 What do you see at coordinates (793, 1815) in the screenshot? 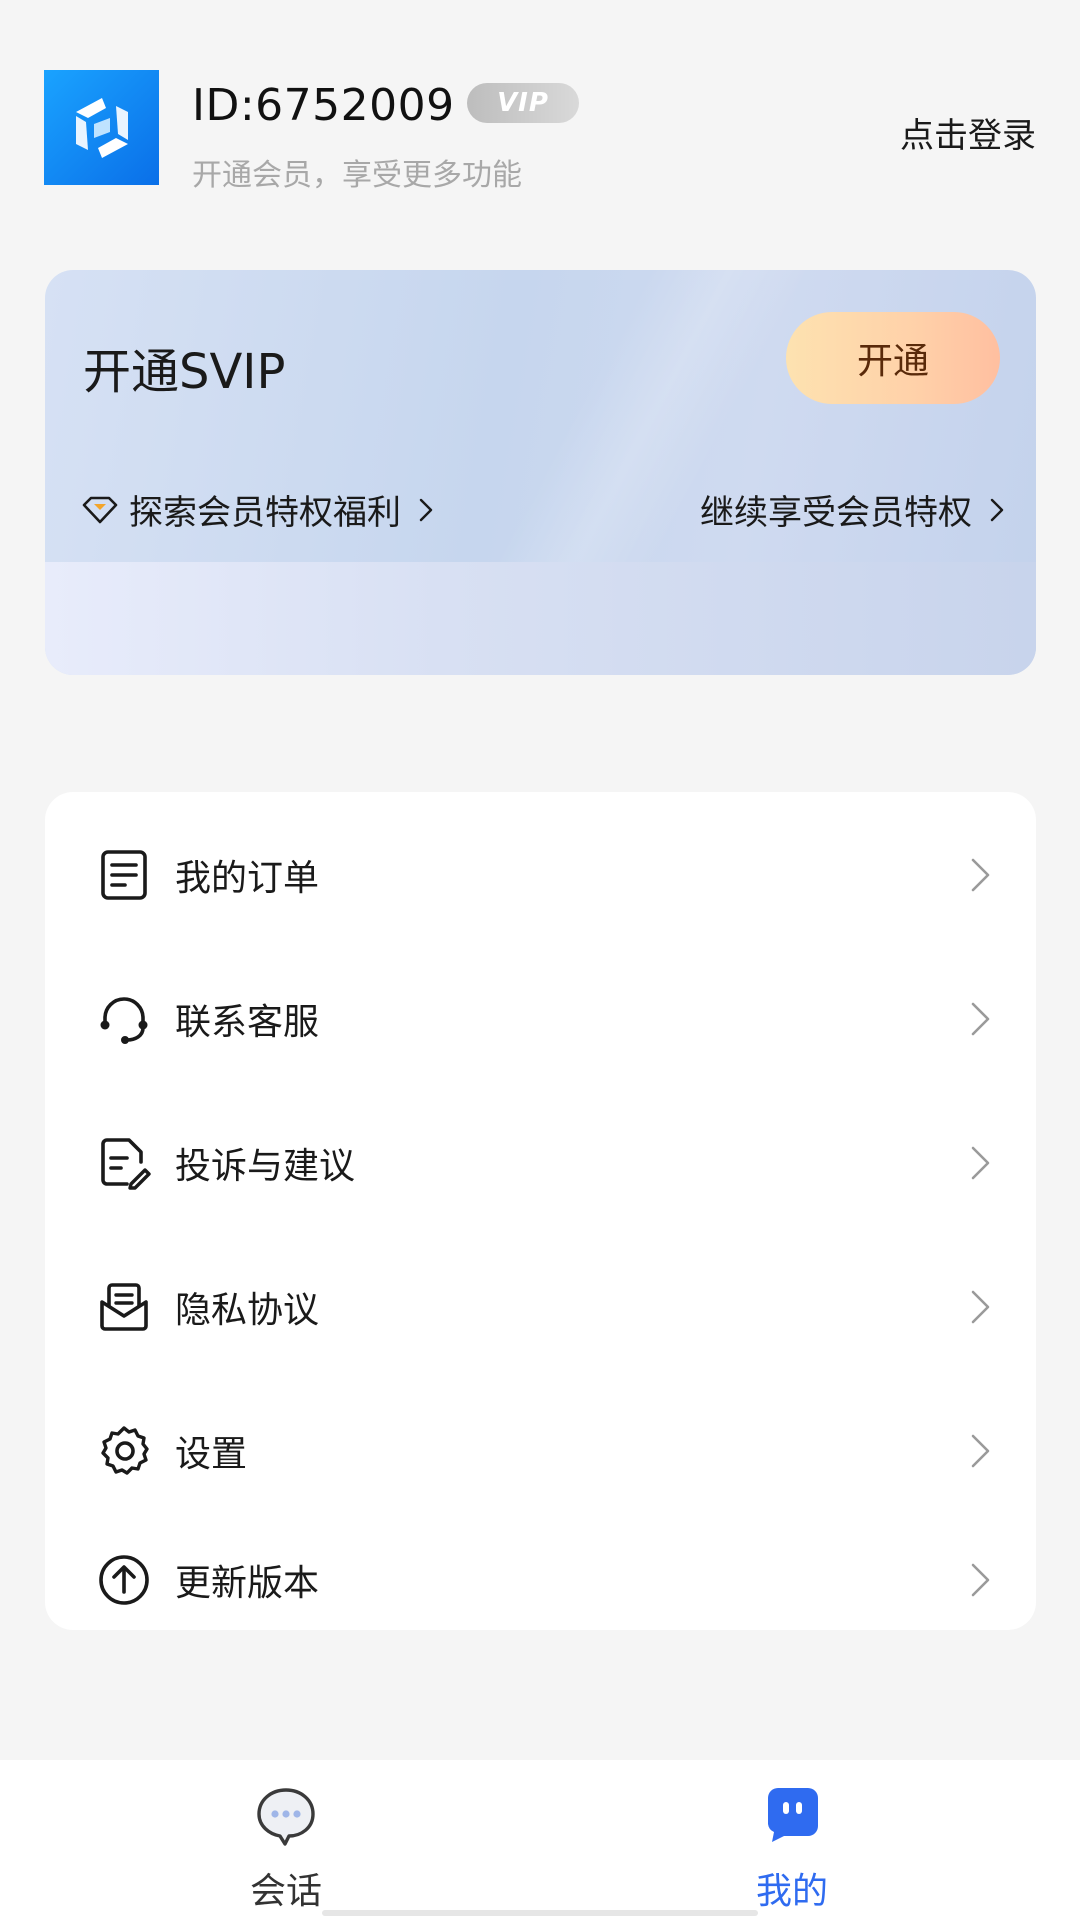
I see `robot-face-icon` at bounding box center [793, 1815].